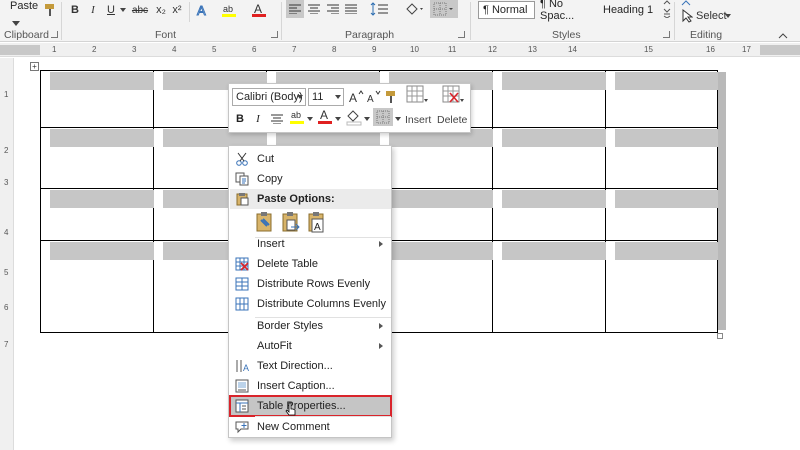 This screenshot has height=450, width=800. What do you see at coordinates (667, 9) in the screenshot?
I see `styles-scroll-icon` at bounding box center [667, 9].